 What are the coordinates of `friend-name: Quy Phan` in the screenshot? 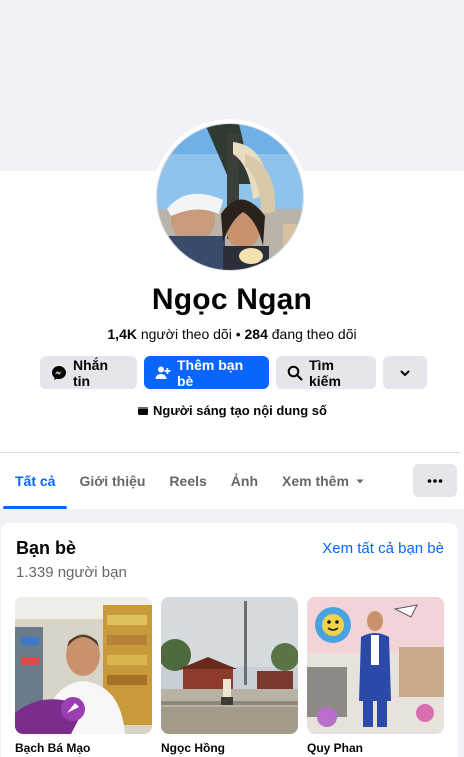 It's located at (375, 748).